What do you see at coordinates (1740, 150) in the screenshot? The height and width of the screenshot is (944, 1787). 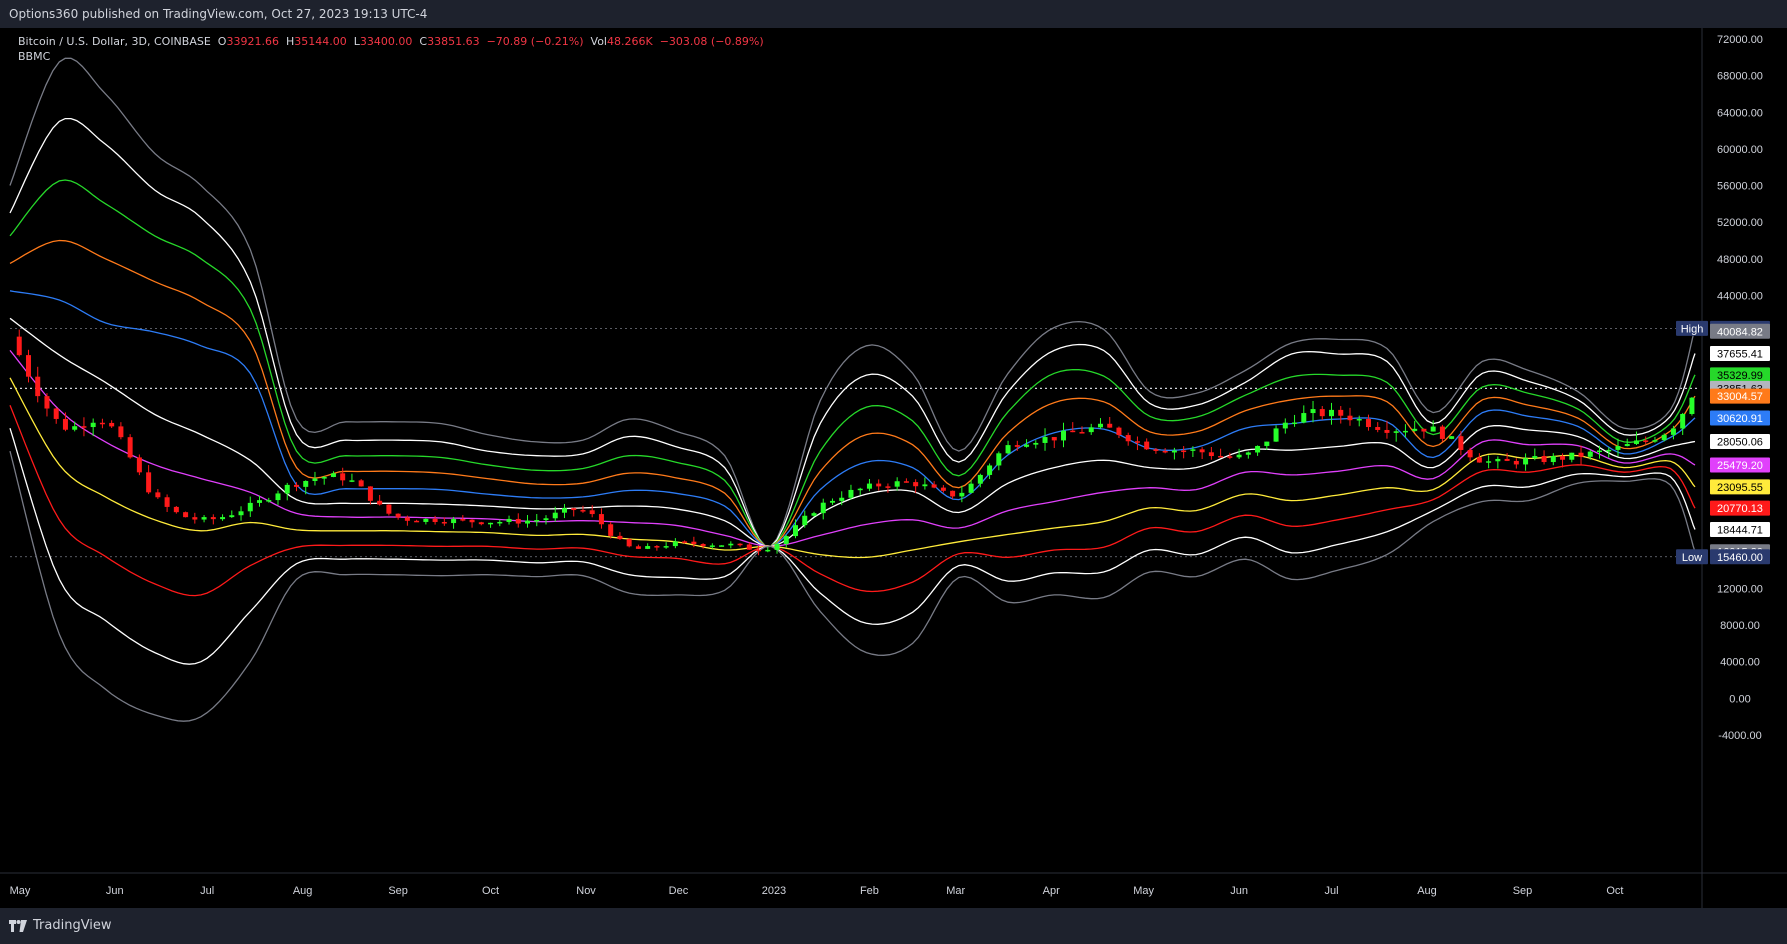 I see `price-tick-label: 60000.00` at bounding box center [1740, 150].